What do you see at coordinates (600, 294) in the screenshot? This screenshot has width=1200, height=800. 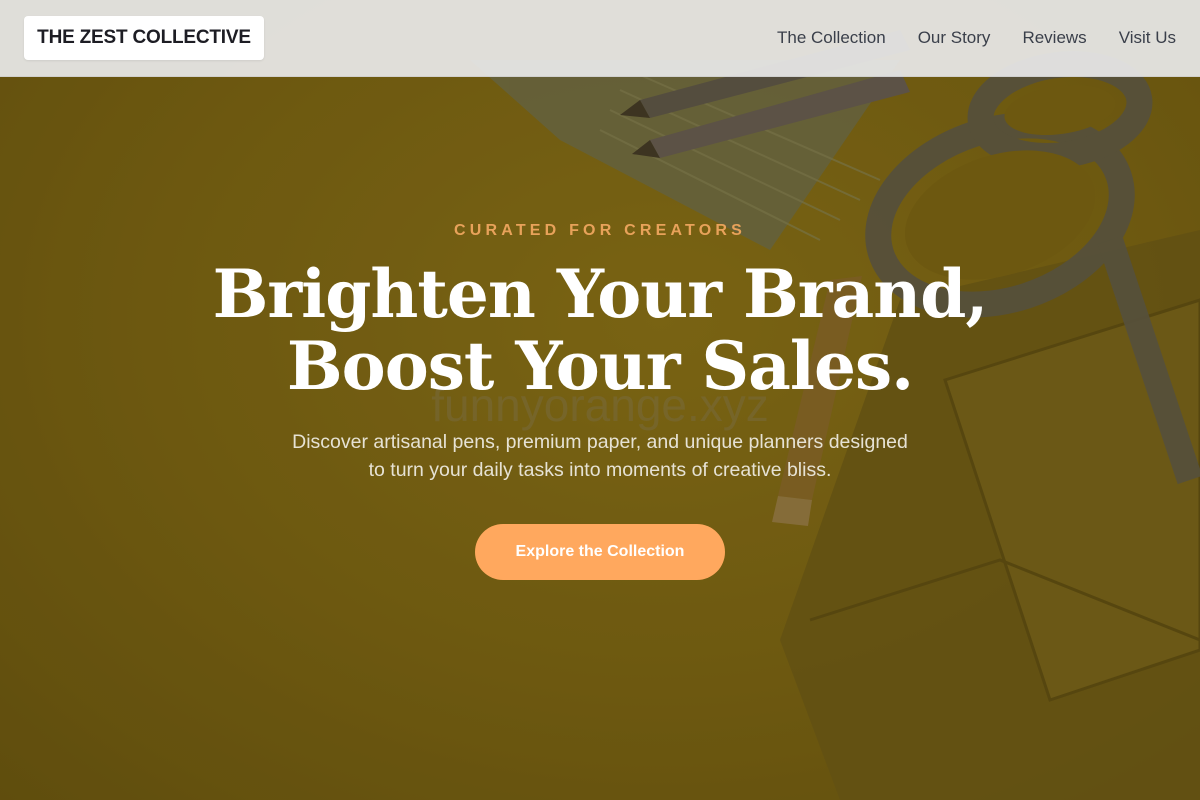 I see `hero-headline-line-1: Brighten Your Brand,` at bounding box center [600, 294].